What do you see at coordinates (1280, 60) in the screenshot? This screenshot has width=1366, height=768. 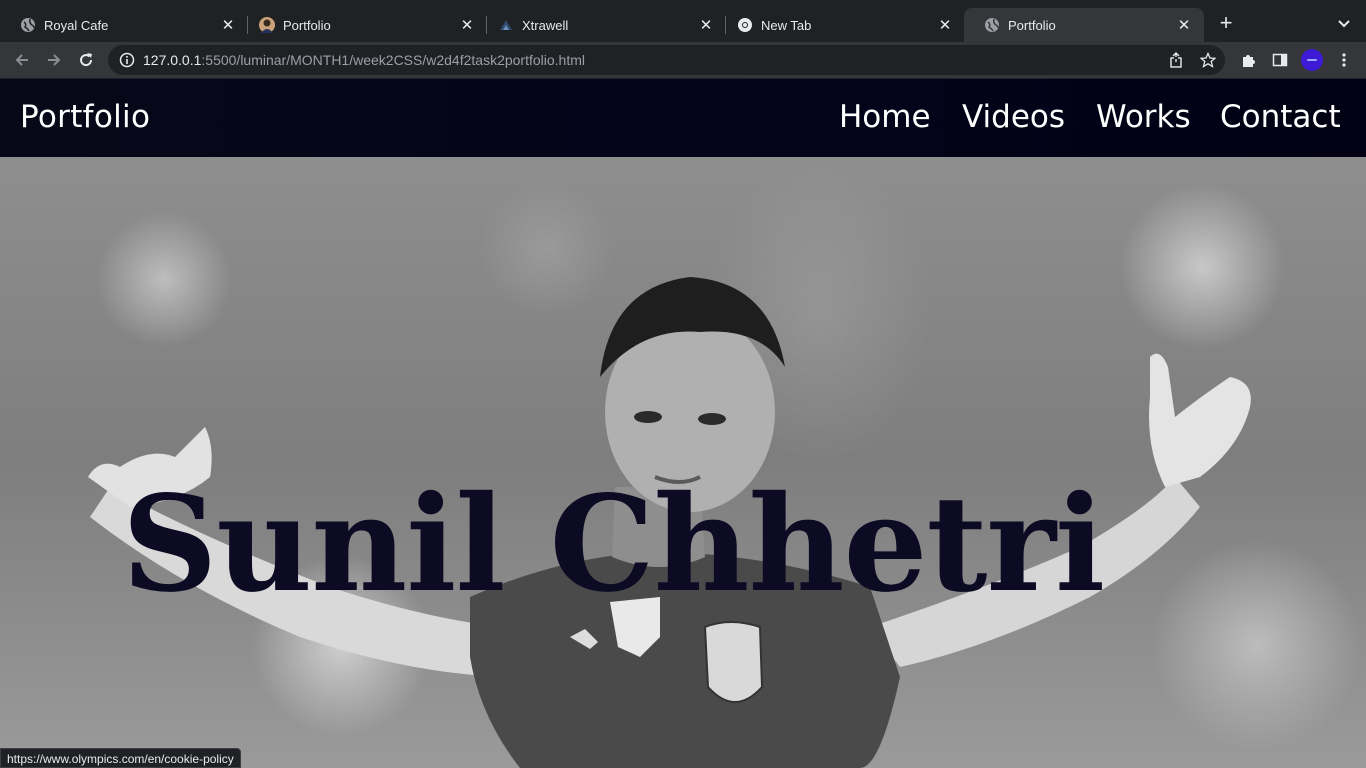 I see `side-panel-icon` at bounding box center [1280, 60].